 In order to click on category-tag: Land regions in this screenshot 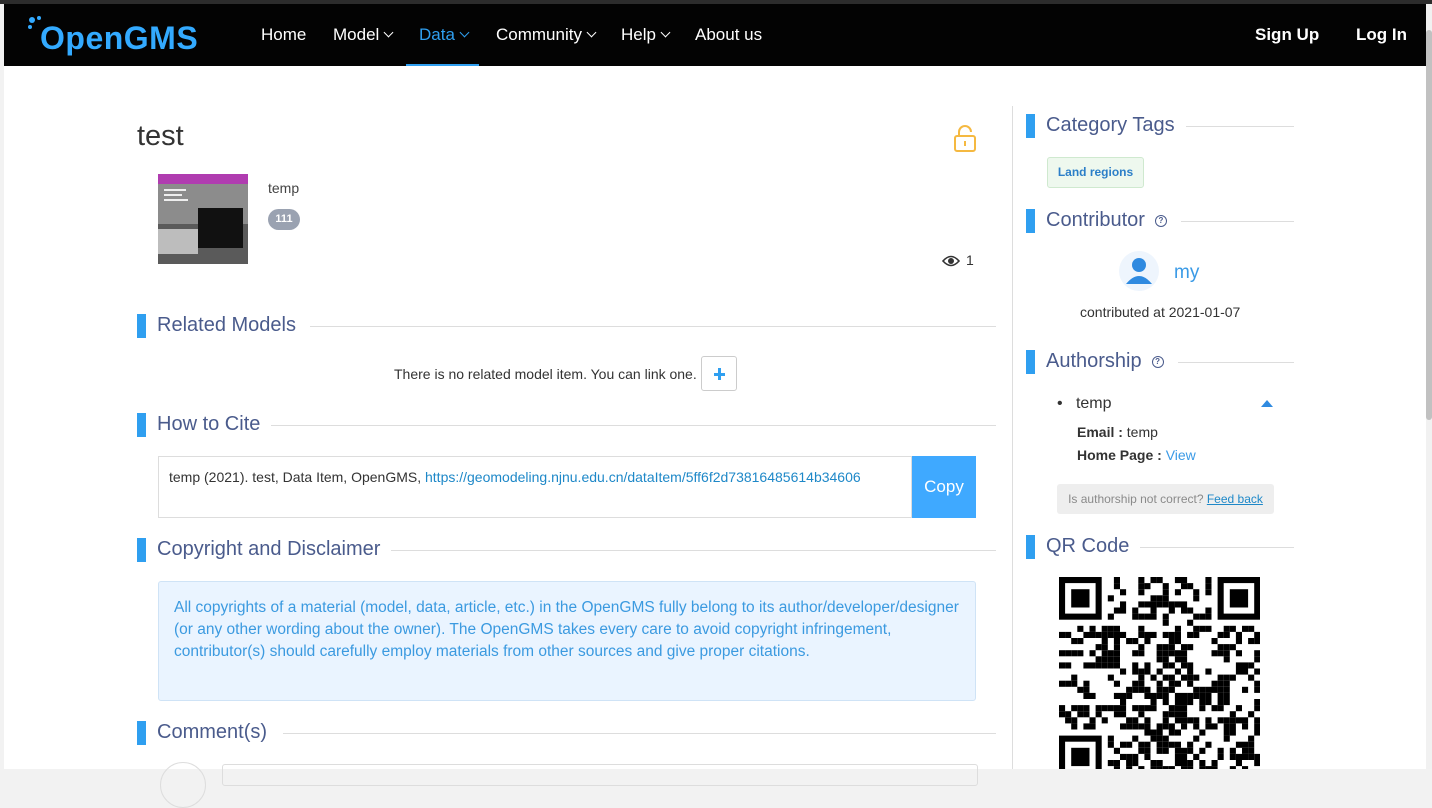, I will do `click(1095, 172)`.